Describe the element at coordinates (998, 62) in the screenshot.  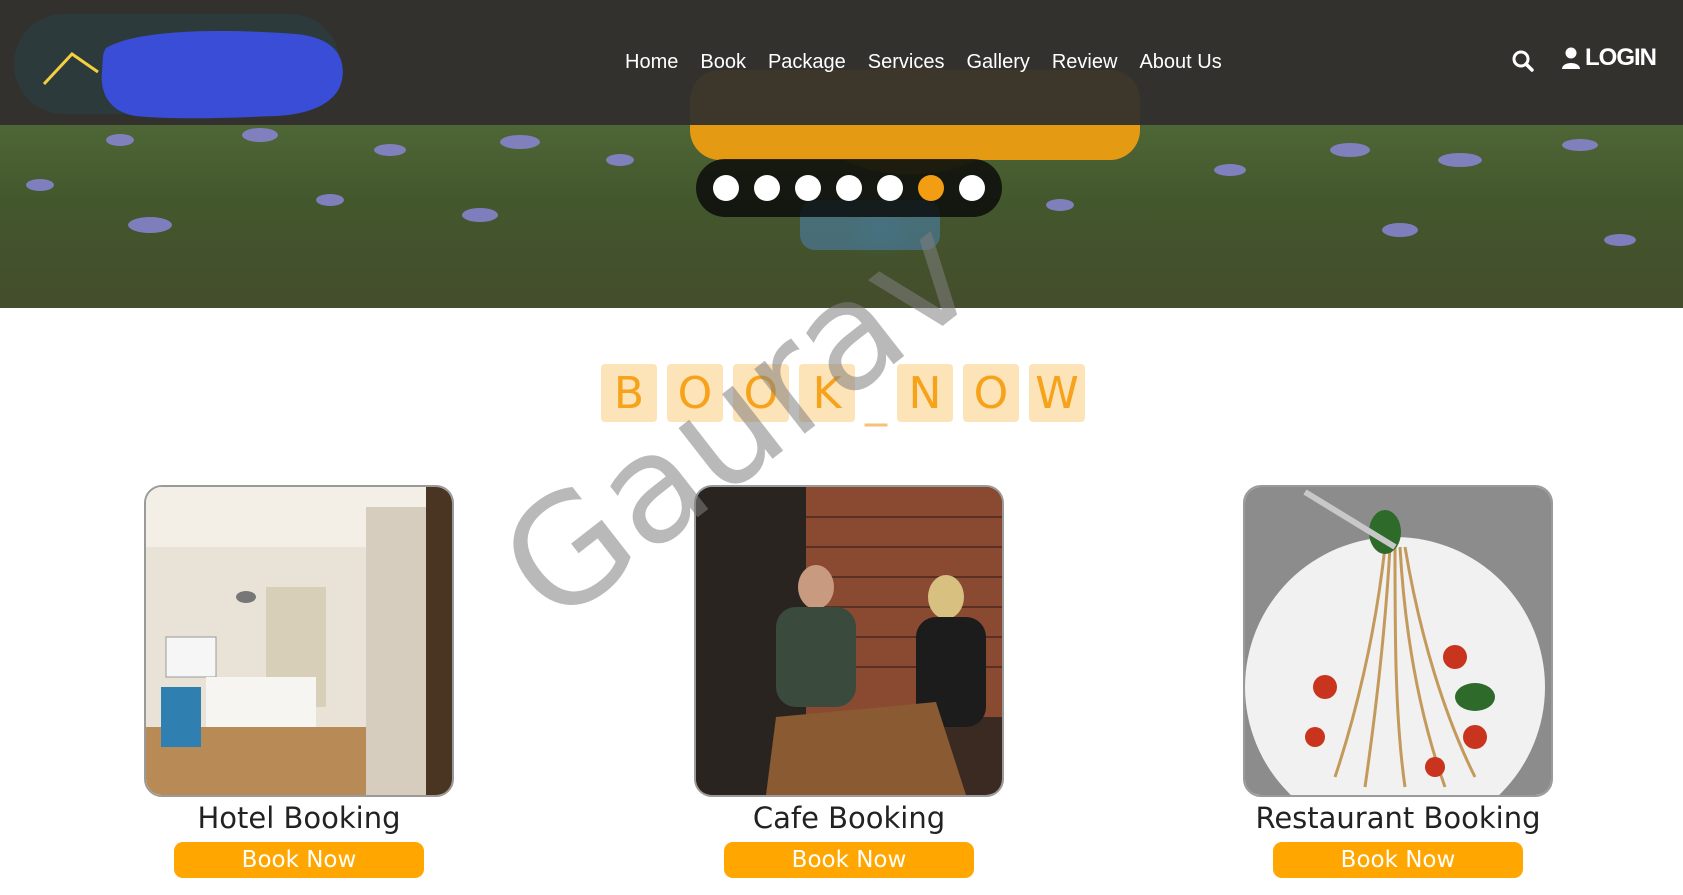
I see `nav-gallery: Gallery` at that location.